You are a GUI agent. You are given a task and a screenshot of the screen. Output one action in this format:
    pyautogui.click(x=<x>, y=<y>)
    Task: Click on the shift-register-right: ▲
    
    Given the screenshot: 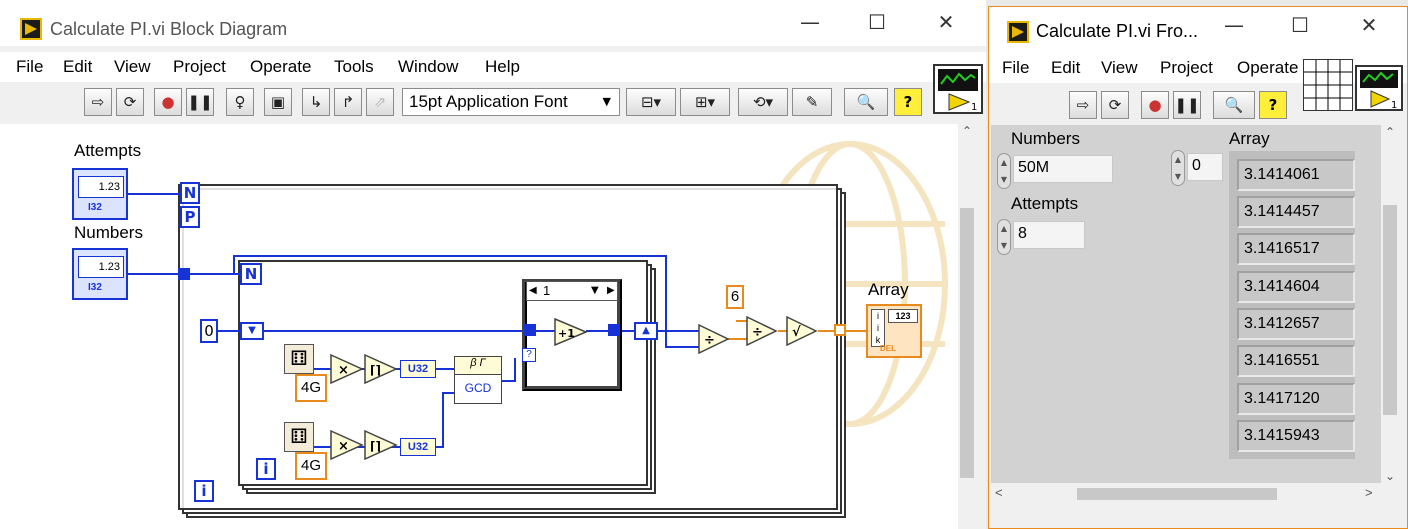 What is the action you would take?
    pyautogui.click(x=646, y=331)
    